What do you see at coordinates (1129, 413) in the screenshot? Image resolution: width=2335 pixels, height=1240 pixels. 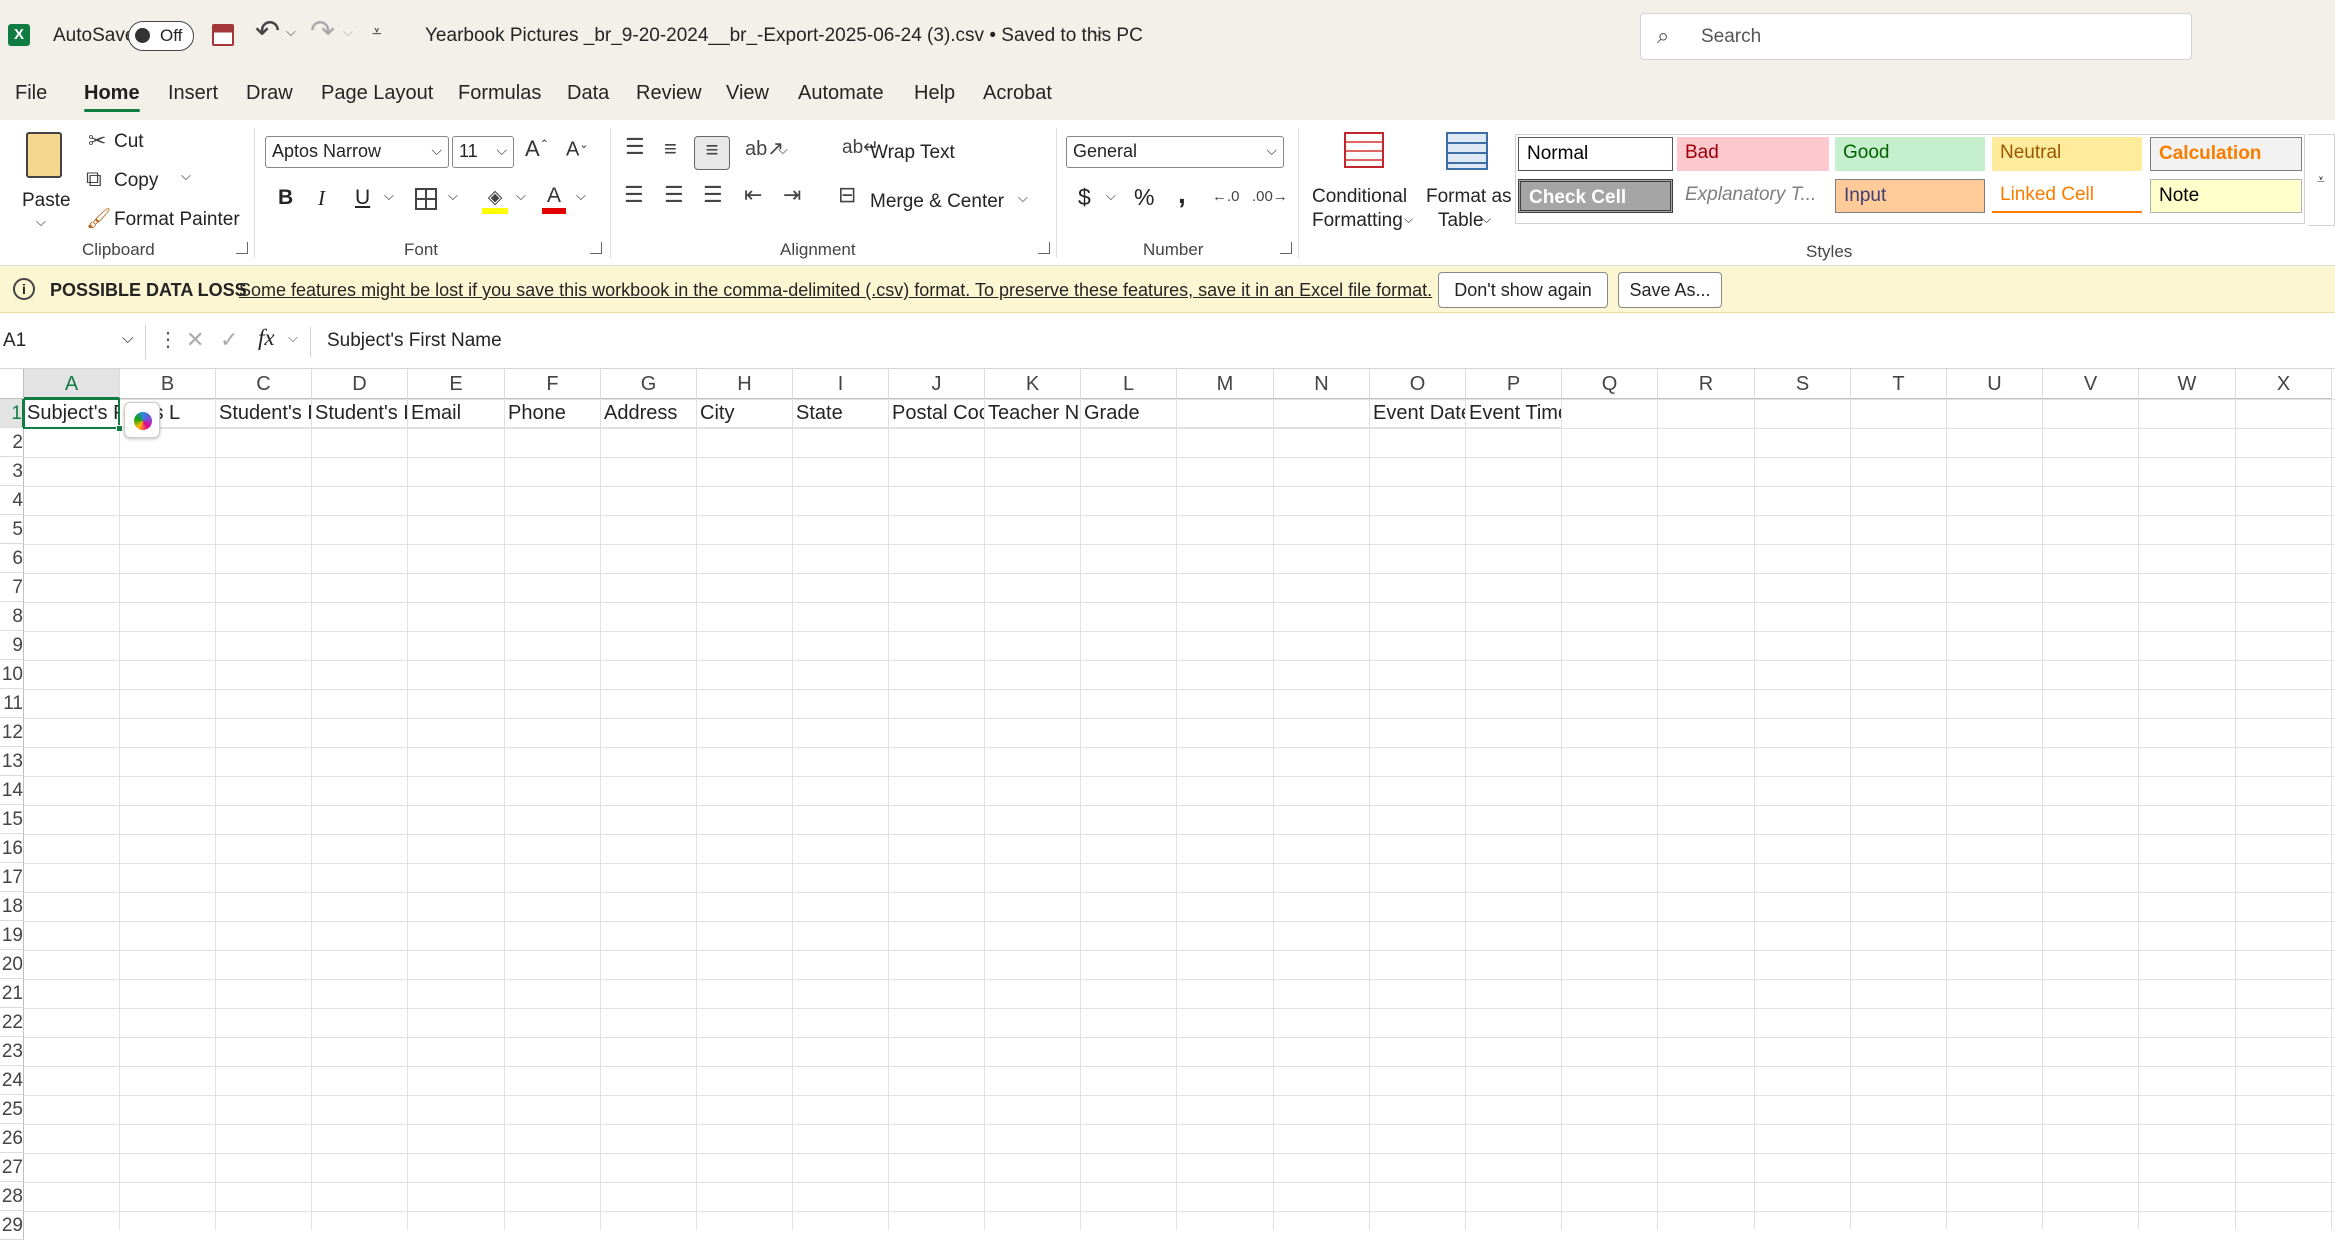 I see `cell-l1: Grade` at bounding box center [1129, 413].